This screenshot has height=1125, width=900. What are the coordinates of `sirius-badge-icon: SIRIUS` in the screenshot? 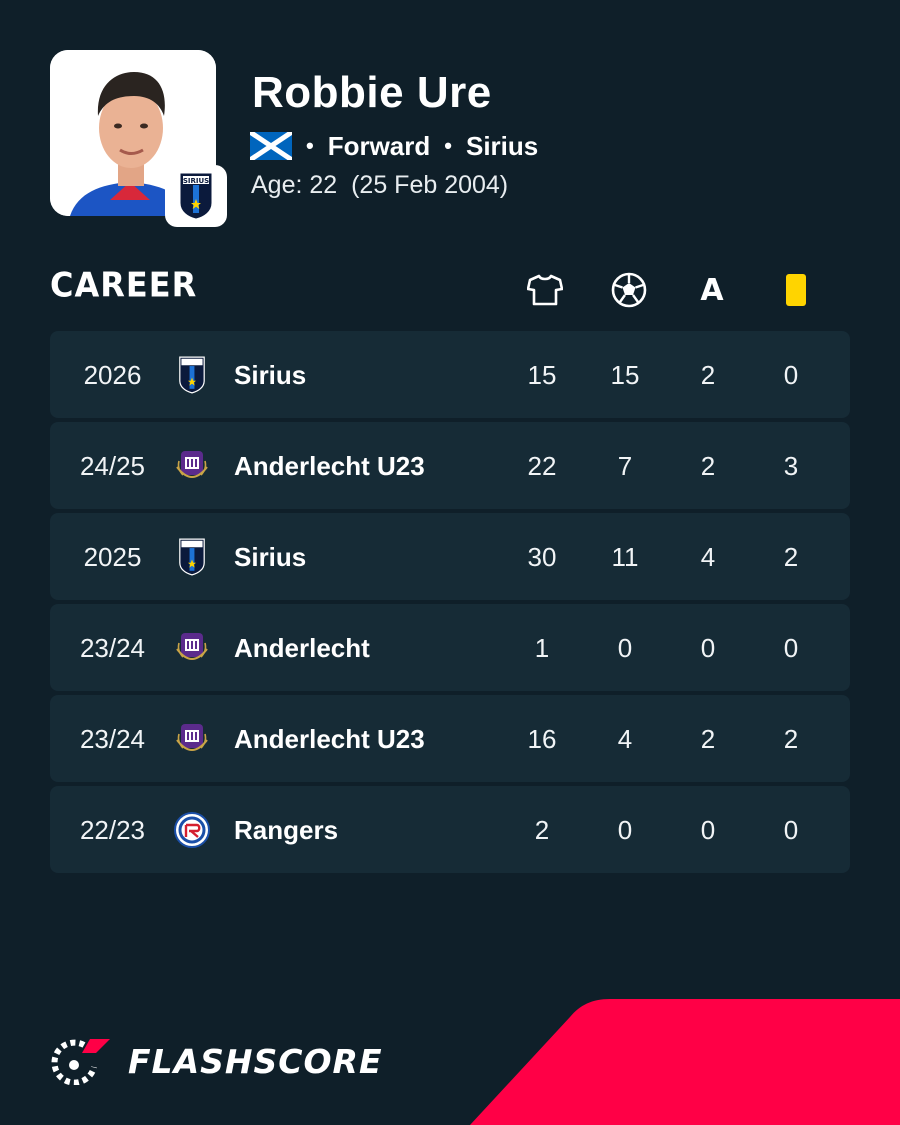 It's located at (196, 196).